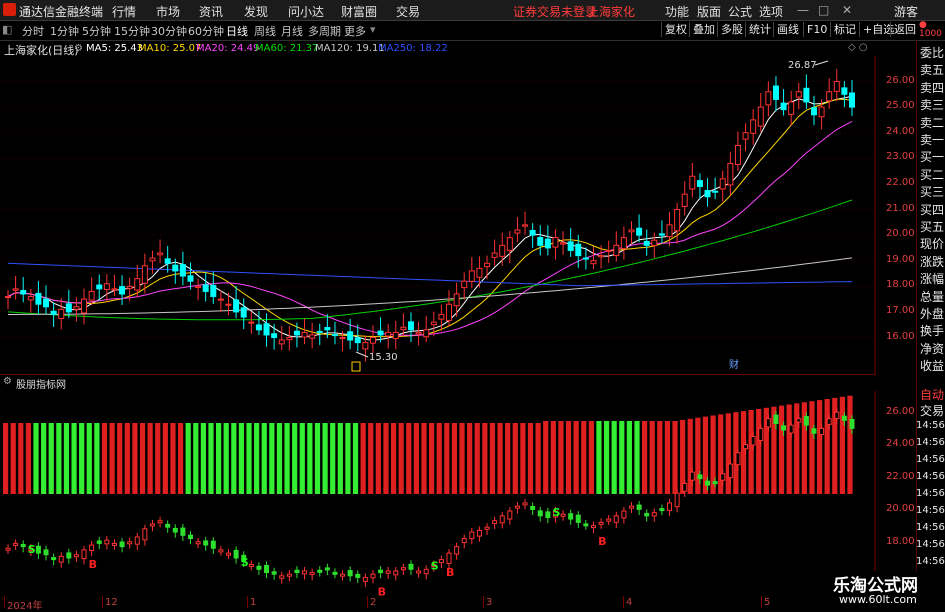 This screenshot has width=945, height=612. What do you see at coordinates (844, 29) in the screenshot?
I see `biaoji-button: 标记` at bounding box center [844, 29].